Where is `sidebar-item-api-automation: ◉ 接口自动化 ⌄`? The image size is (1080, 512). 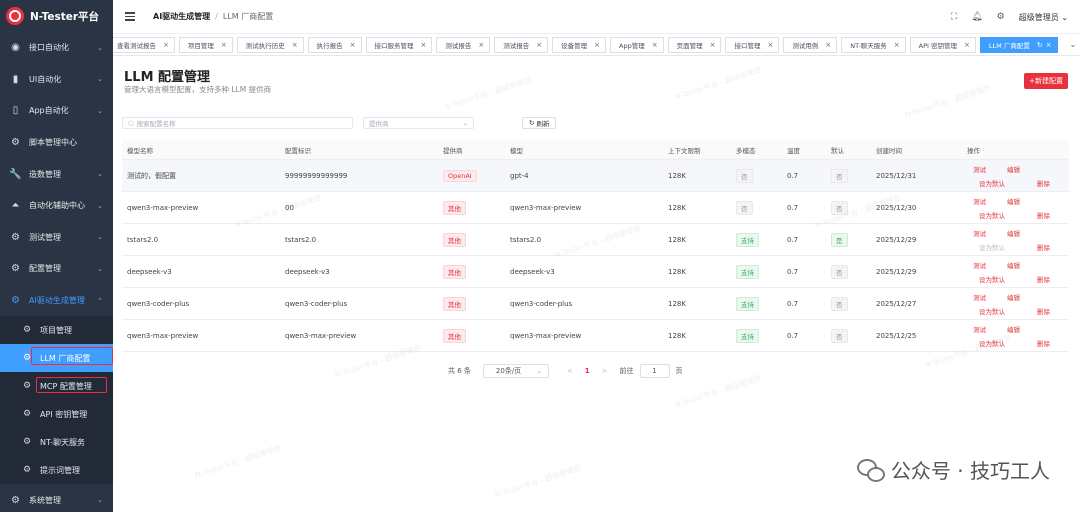 sidebar-item-api-automation: ◉ 接口自动化 ⌄ is located at coordinates (56, 48).